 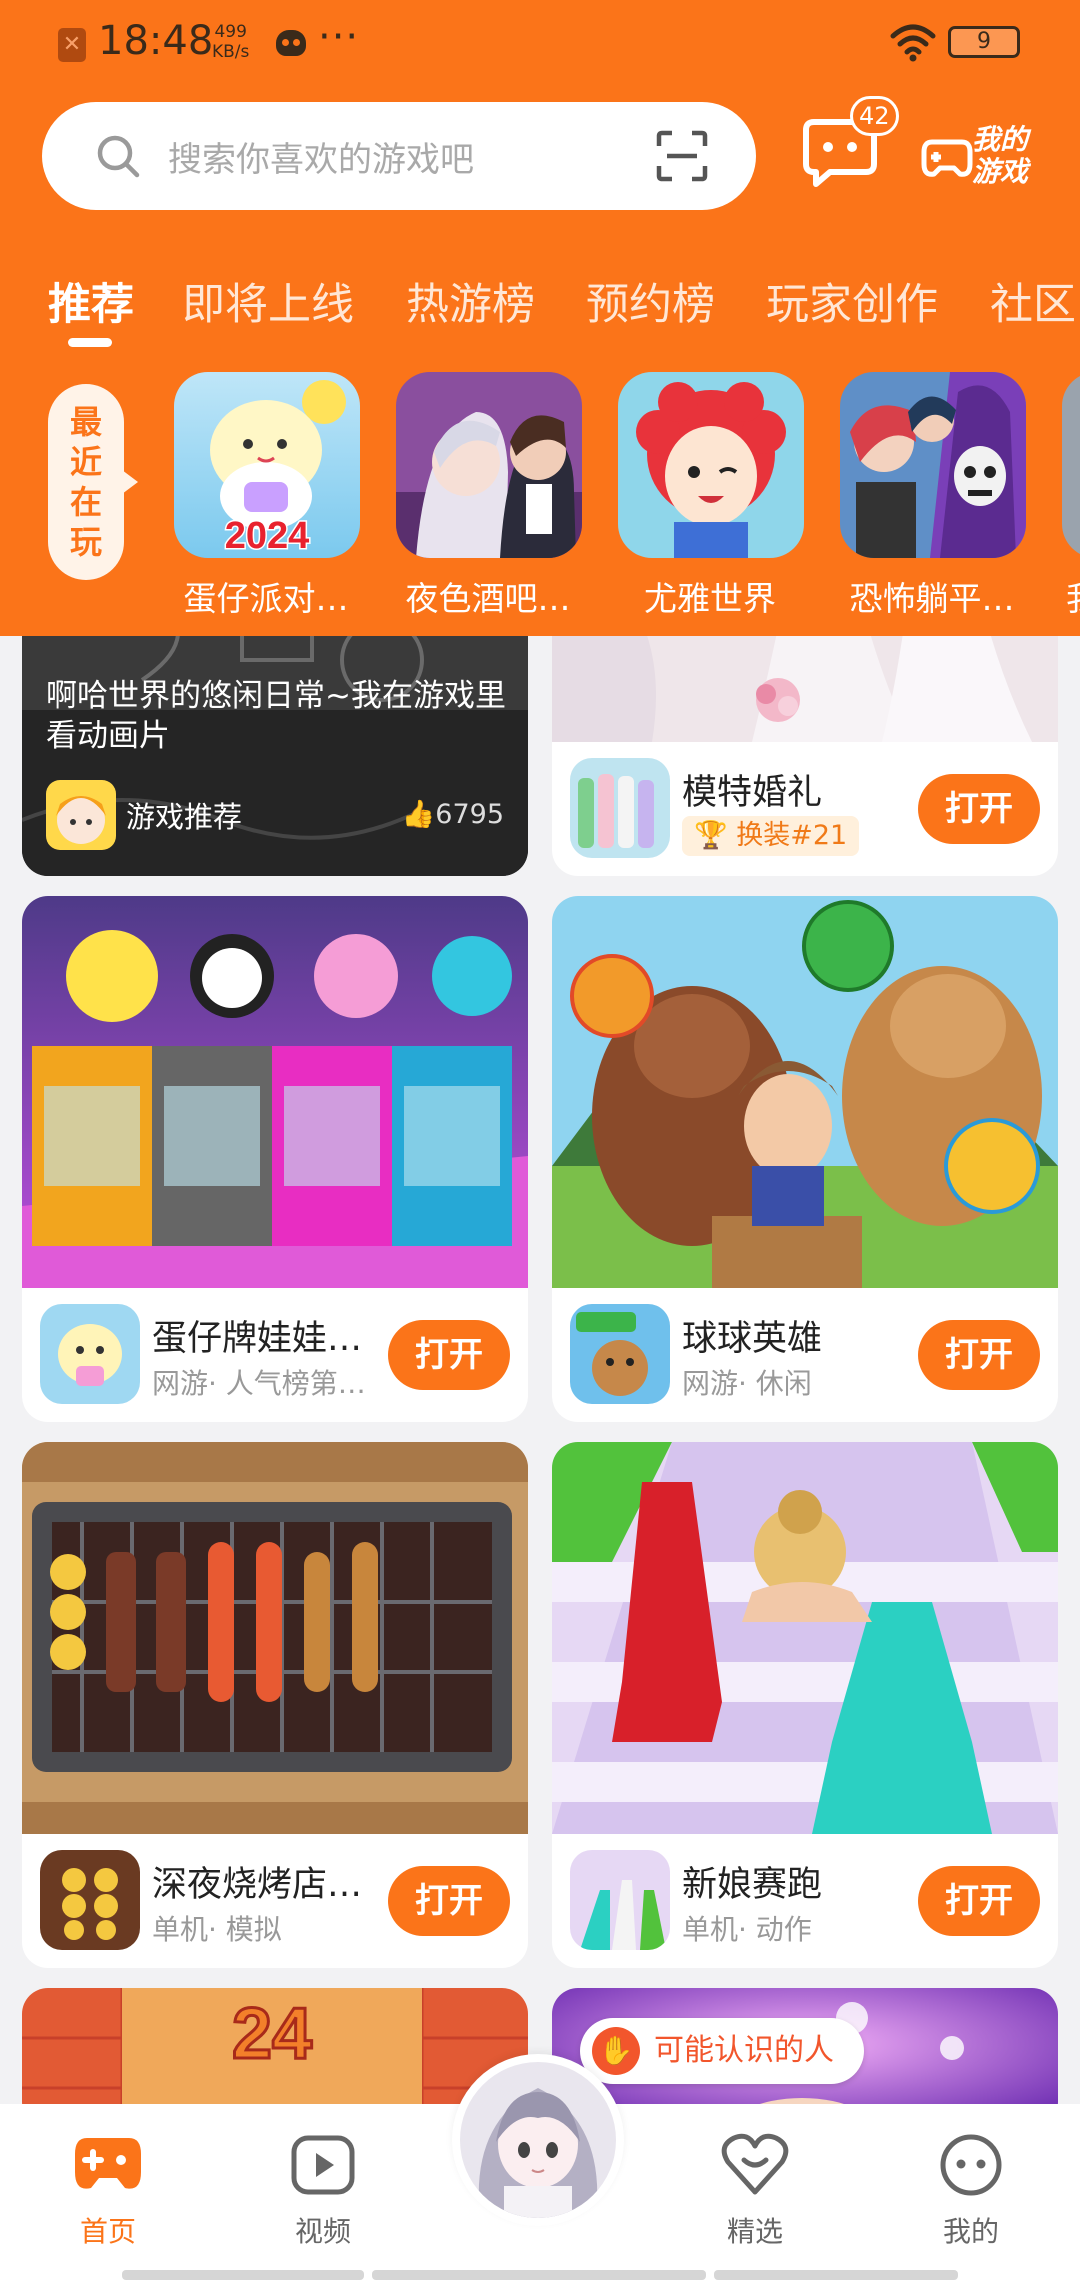 I want to click on horror-game-art, so click(x=933, y=465).